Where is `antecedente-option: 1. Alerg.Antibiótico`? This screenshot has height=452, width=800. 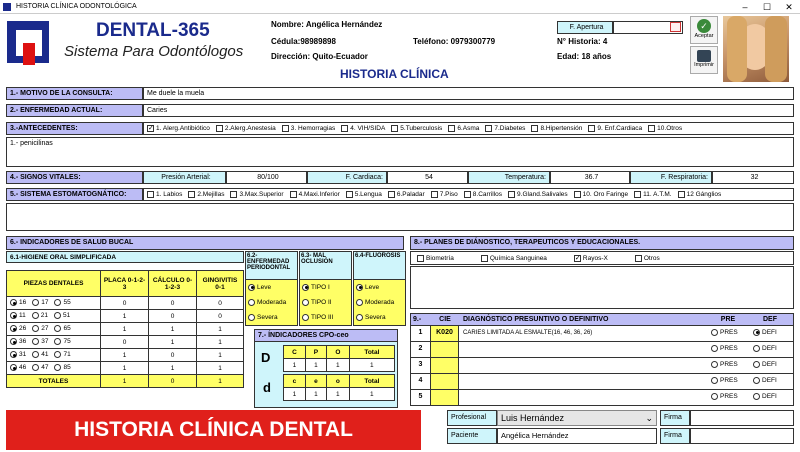
antecedente-option: 1. Alerg.Antibiótico is located at coordinates (178, 128).